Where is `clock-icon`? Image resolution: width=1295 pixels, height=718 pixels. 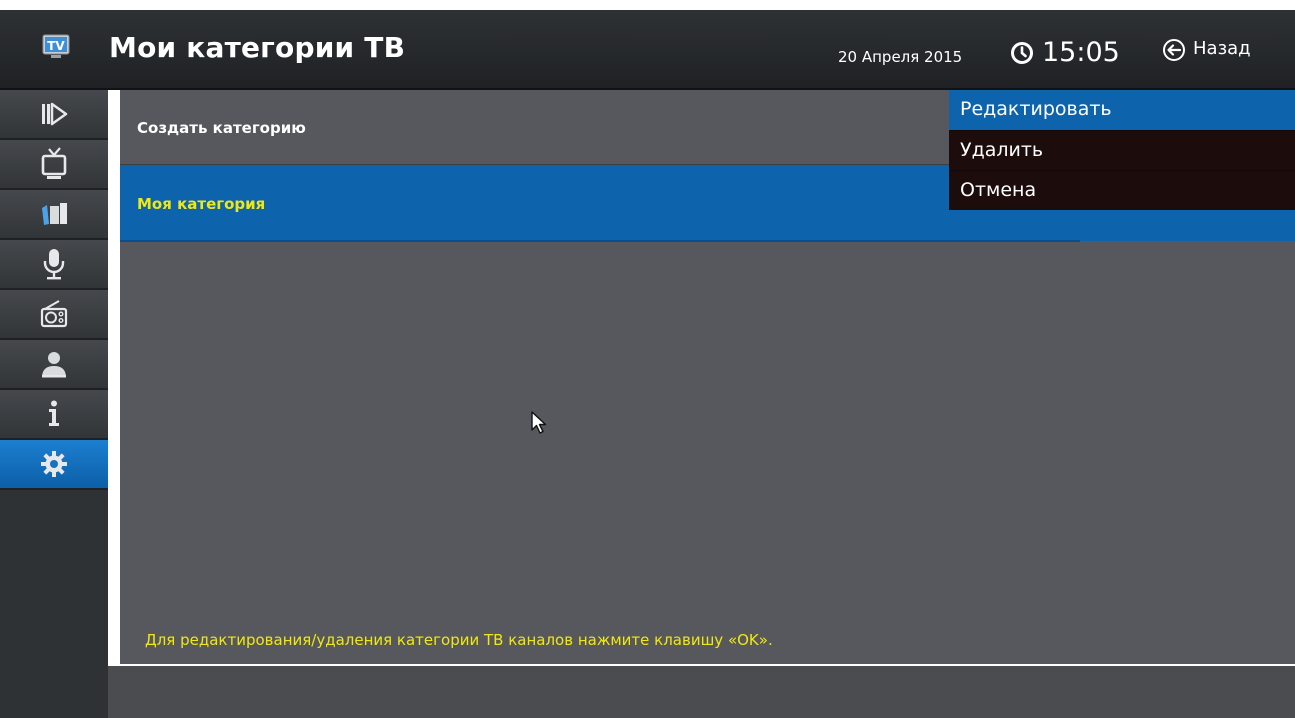 clock-icon is located at coordinates (1022, 53).